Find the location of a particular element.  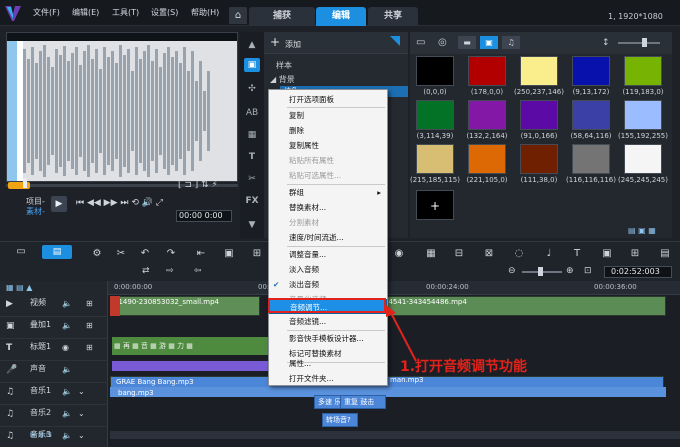

eye-icon: ◉ is located at coordinates (65, 347).